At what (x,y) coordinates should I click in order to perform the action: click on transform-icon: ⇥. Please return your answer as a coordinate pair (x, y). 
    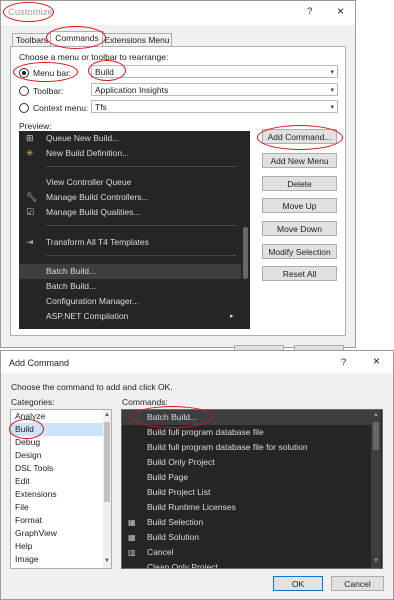
    Looking at the image, I should click on (30, 242).